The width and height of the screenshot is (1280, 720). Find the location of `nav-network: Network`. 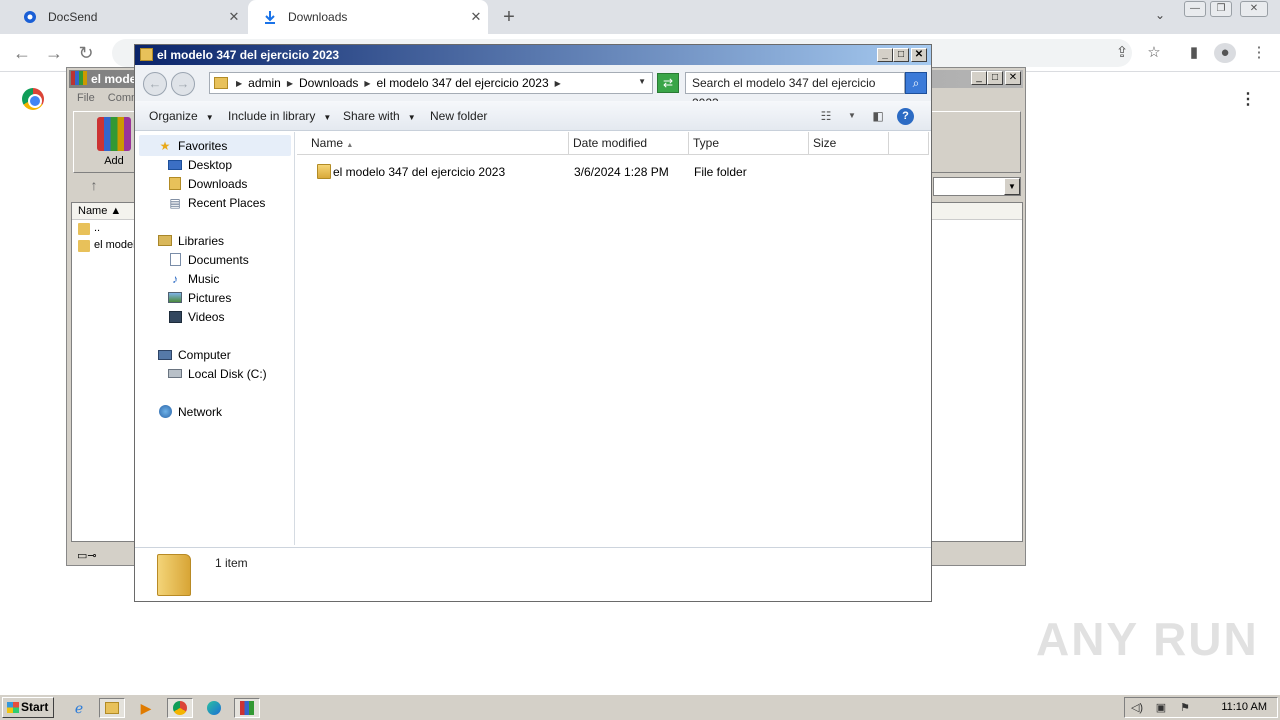

nav-network: Network is located at coordinates (189, 411).